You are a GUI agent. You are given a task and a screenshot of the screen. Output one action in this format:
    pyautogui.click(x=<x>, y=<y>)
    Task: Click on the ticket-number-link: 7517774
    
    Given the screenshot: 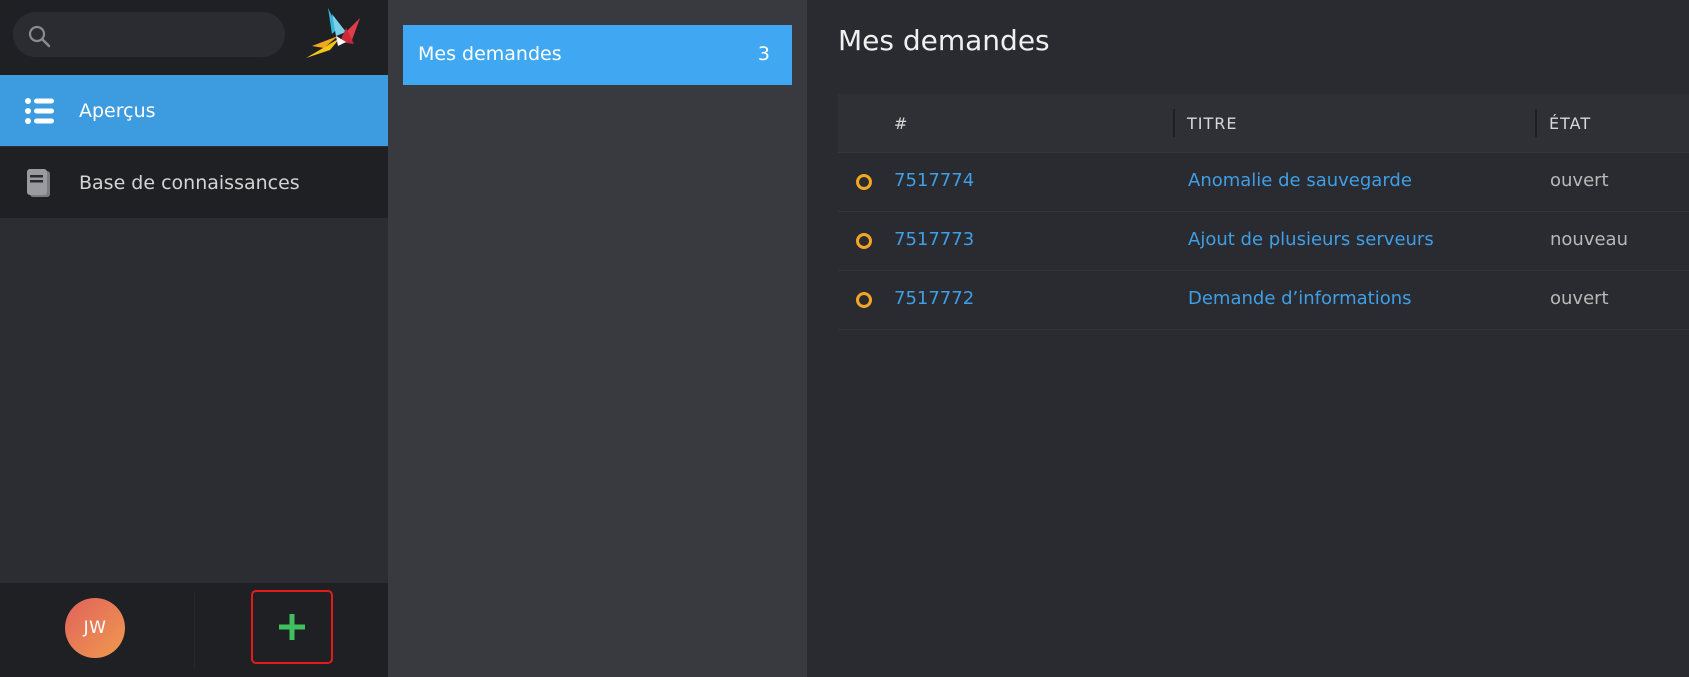 What is the action you would take?
    pyautogui.click(x=934, y=180)
    